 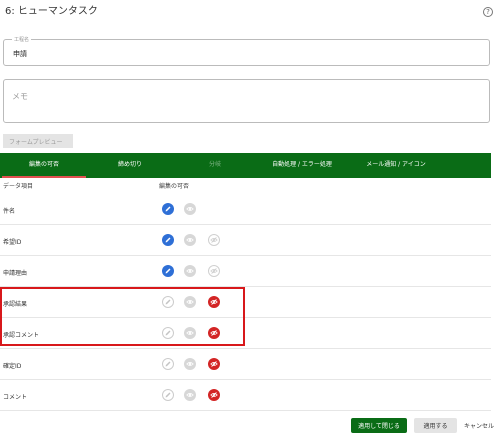 What do you see at coordinates (214, 164) in the screenshot?
I see `tab-branch: 分岐` at bounding box center [214, 164].